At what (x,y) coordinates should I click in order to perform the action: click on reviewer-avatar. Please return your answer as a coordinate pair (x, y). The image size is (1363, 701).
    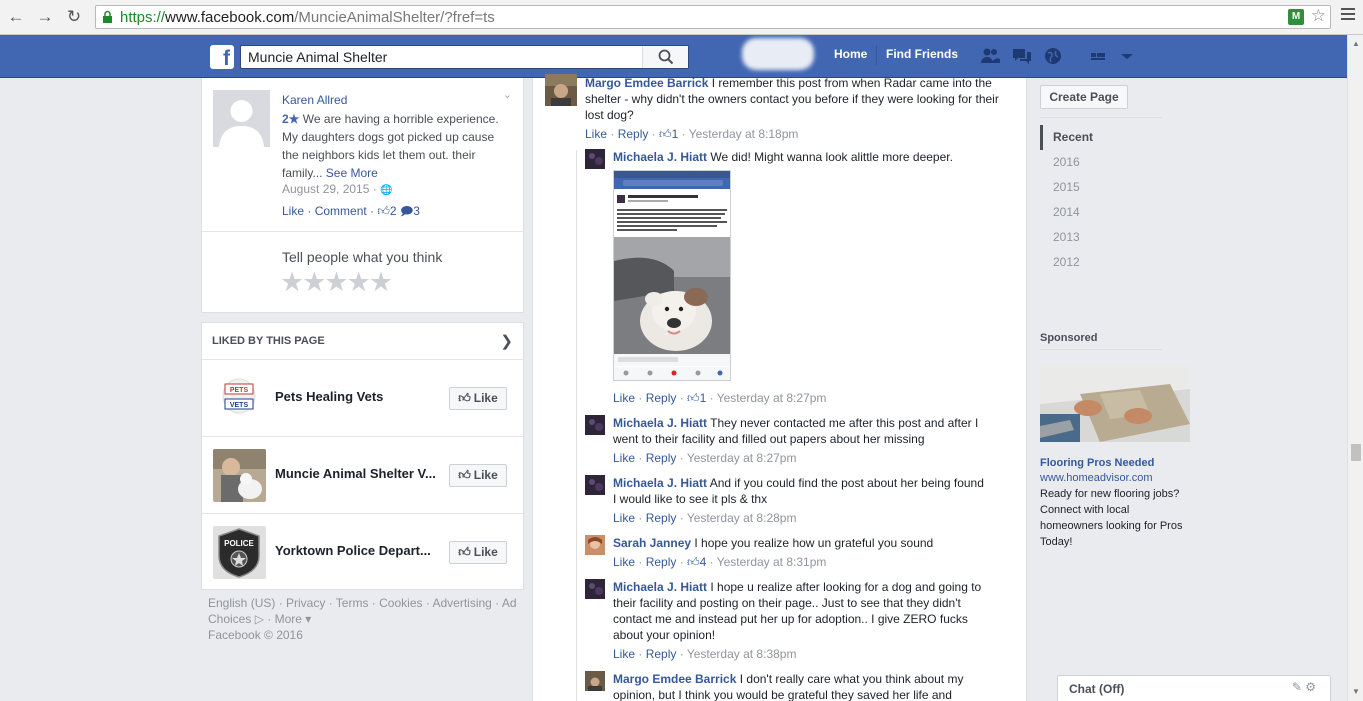
    Looking at the image, I should click on (241, 118).